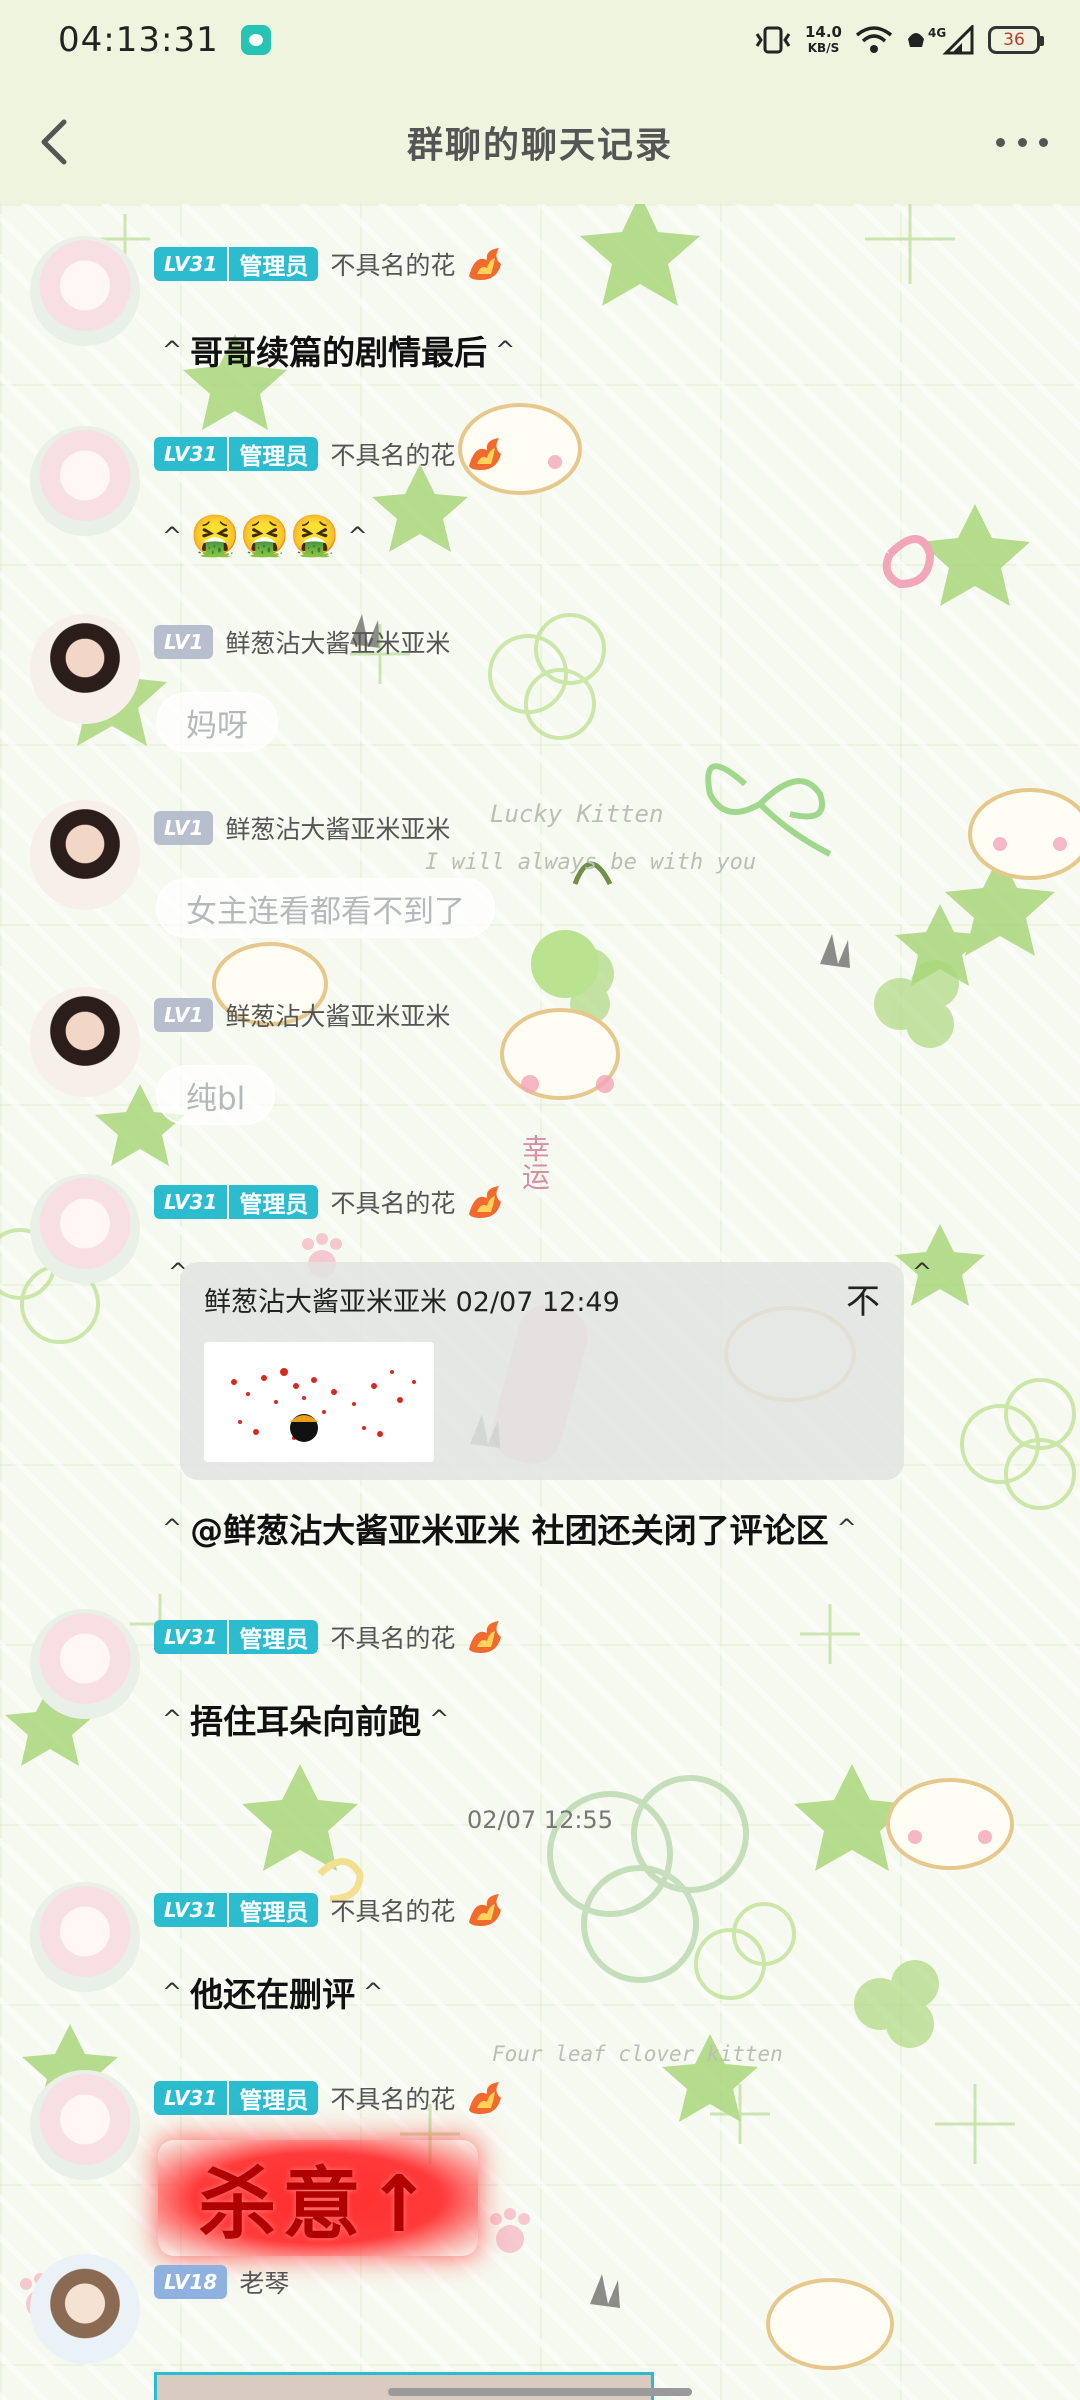  What do you see at coordinates (534, 1162) in the screenshot?
I see `wallpaper-text-lucky-cn: 幸运` at bounding box center [534, 1162].